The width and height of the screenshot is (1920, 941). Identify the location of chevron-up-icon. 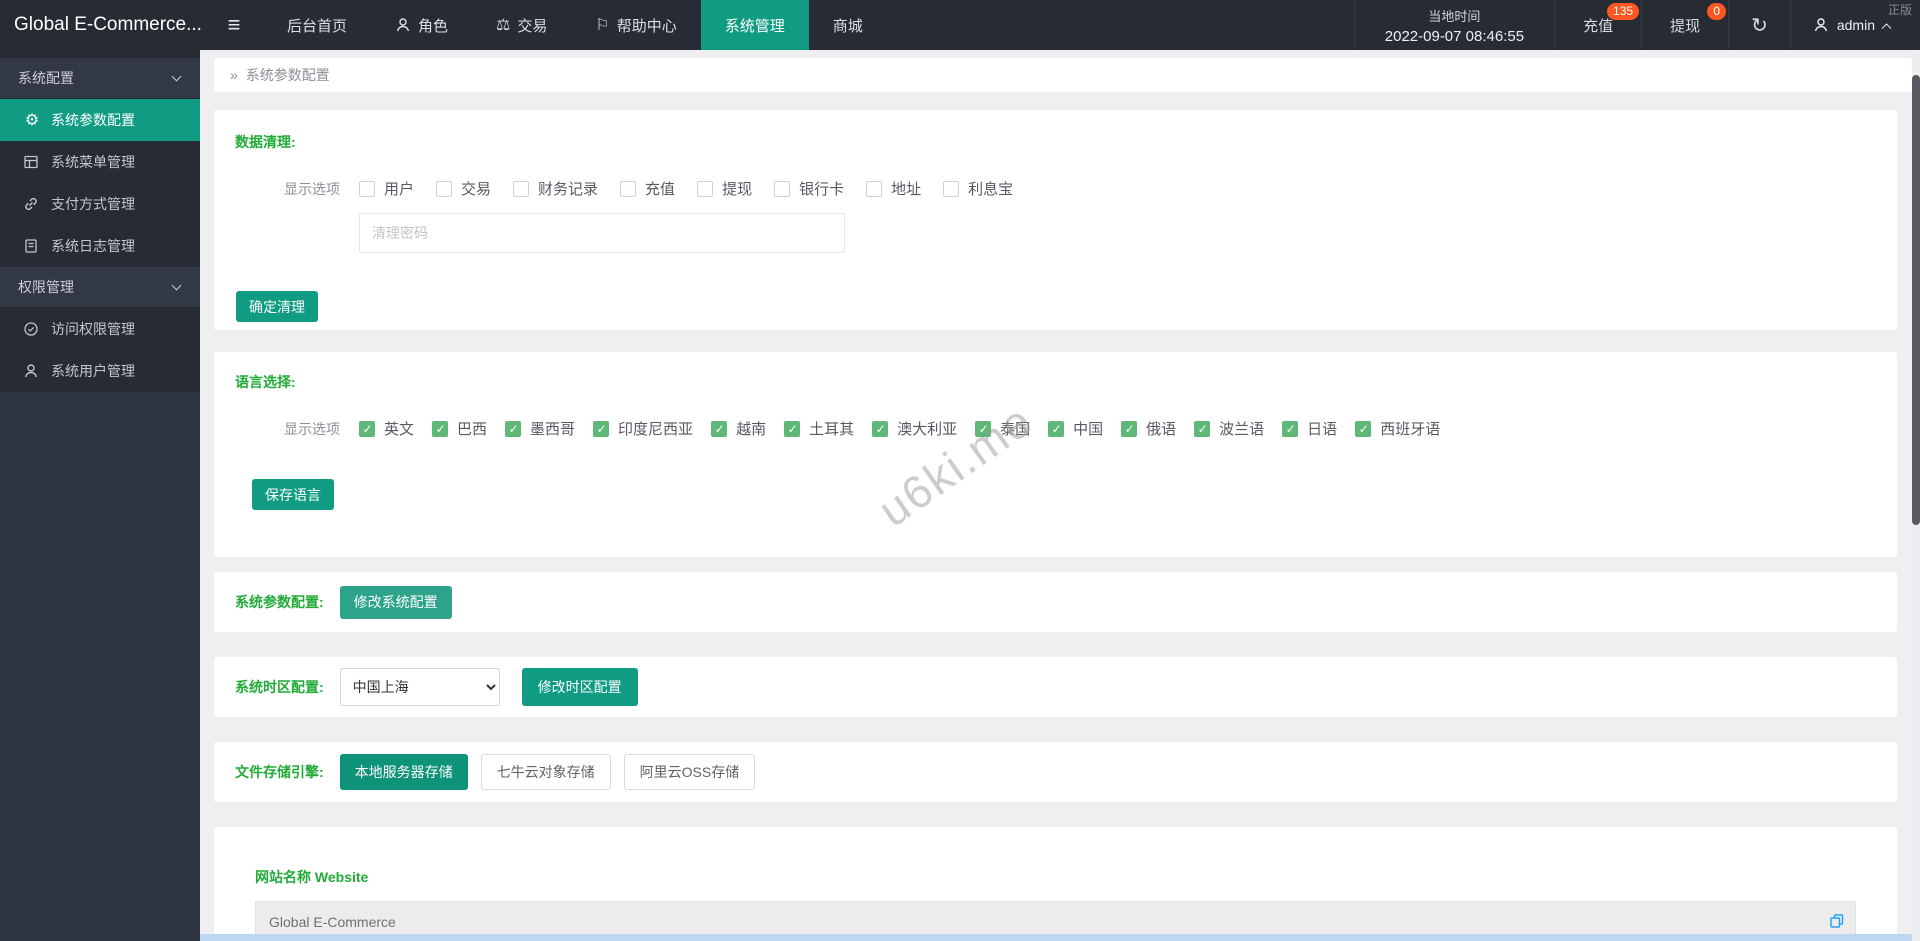
(1886, 27).